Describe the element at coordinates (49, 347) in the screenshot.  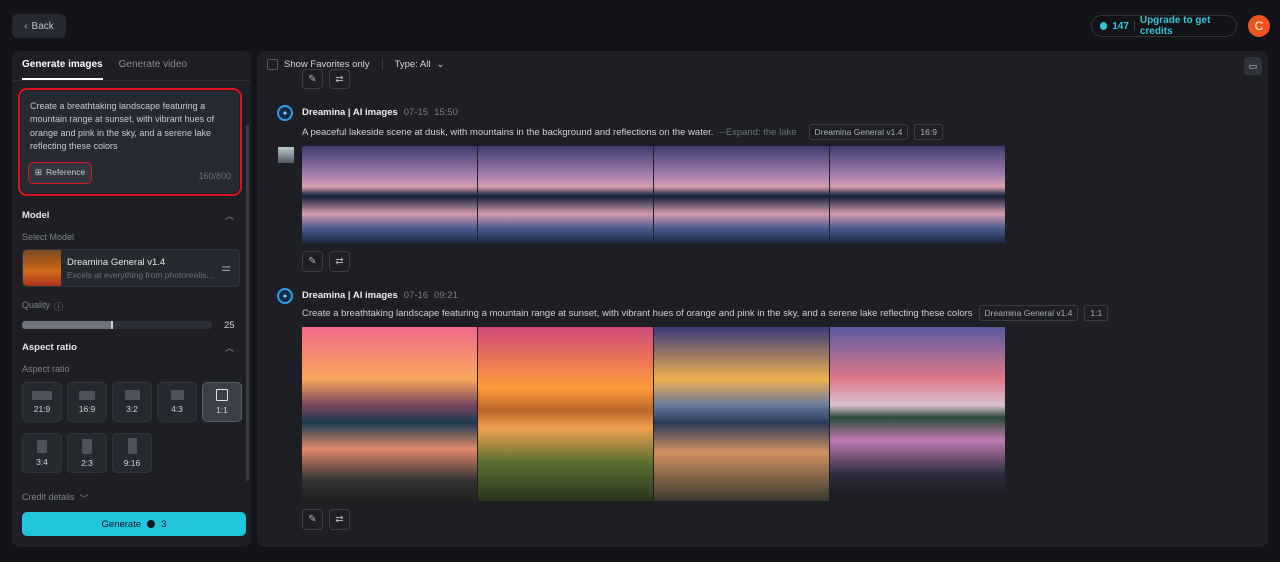
I see `aspect-ratio-heading: Aspect ratio` at that location.